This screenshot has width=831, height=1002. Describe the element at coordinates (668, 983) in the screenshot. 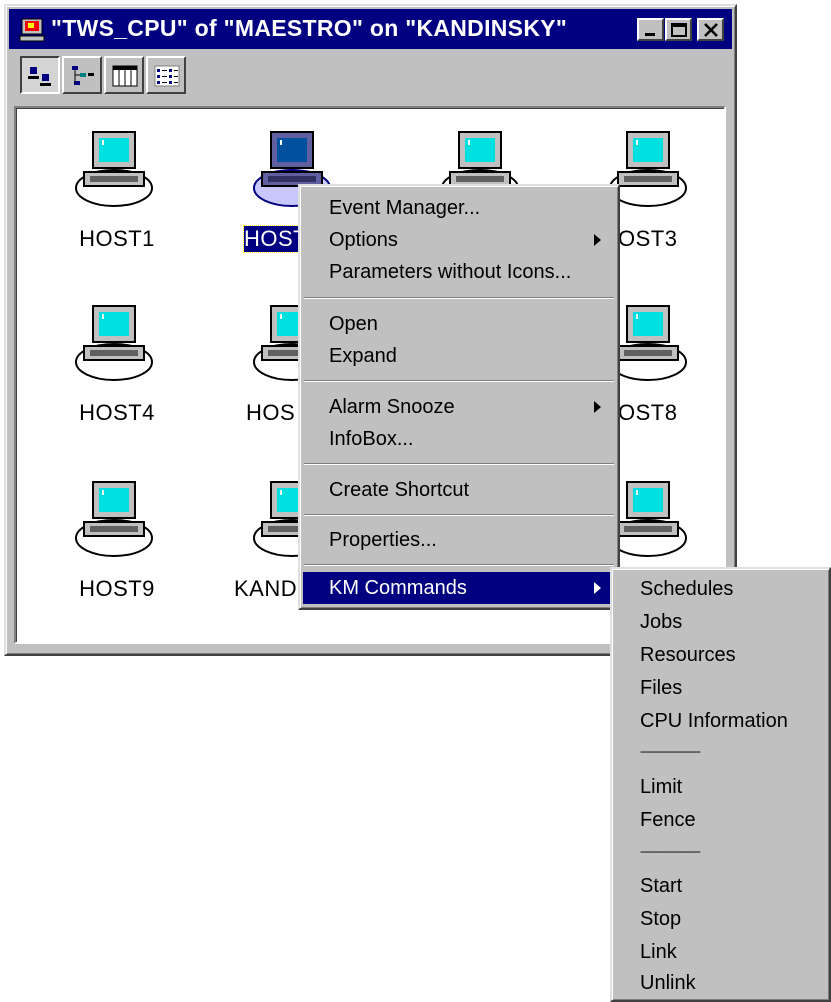

I see `submenu-item-unlink: Unlink` at that location.